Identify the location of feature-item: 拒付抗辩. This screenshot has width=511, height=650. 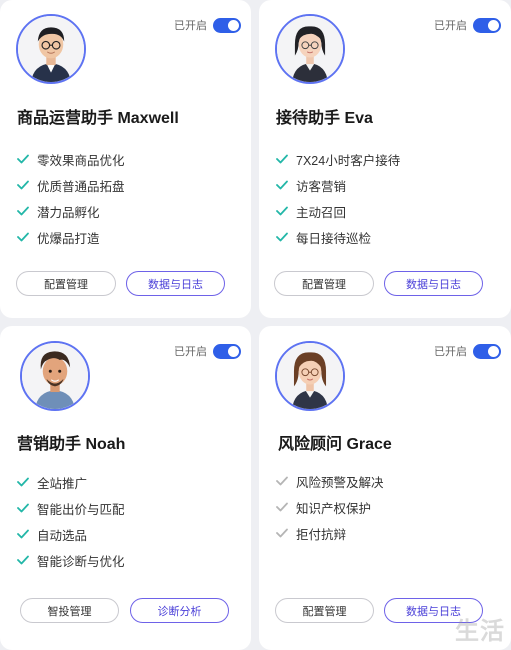
(330, 533).